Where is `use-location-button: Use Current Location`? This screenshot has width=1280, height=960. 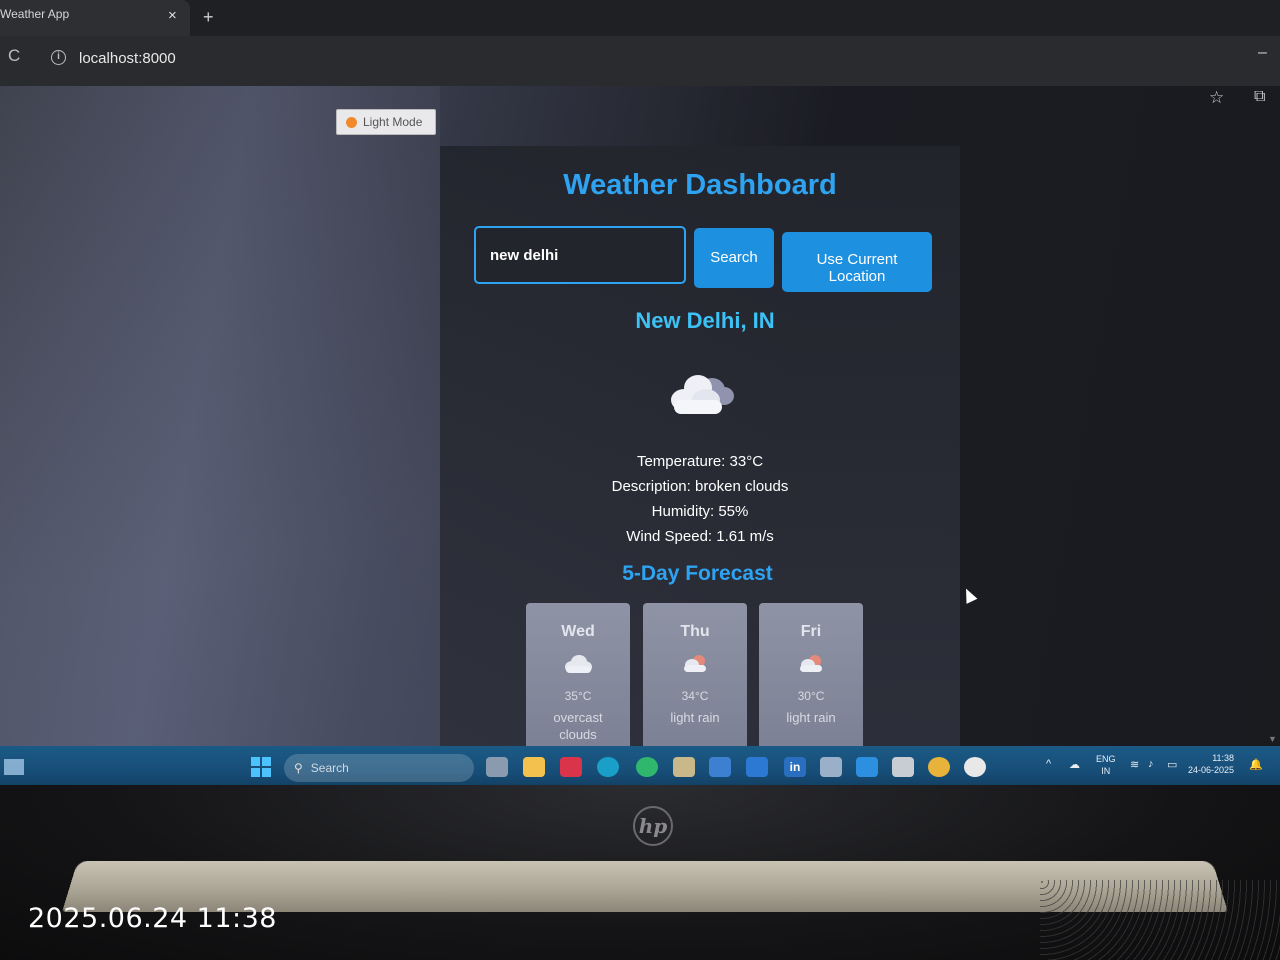 use-location-button: Use Current Location is located at coordinates (857, 262).